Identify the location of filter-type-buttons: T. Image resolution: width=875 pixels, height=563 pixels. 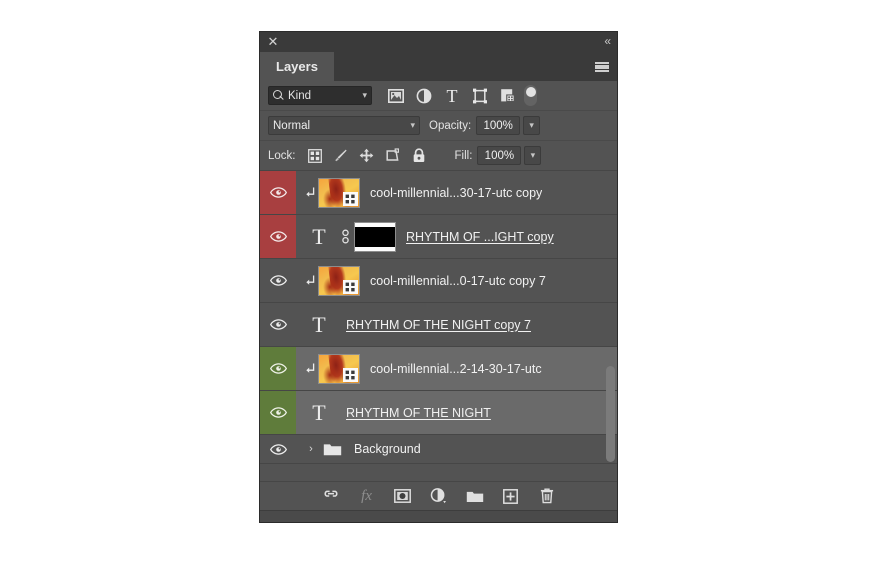
(459, 96).